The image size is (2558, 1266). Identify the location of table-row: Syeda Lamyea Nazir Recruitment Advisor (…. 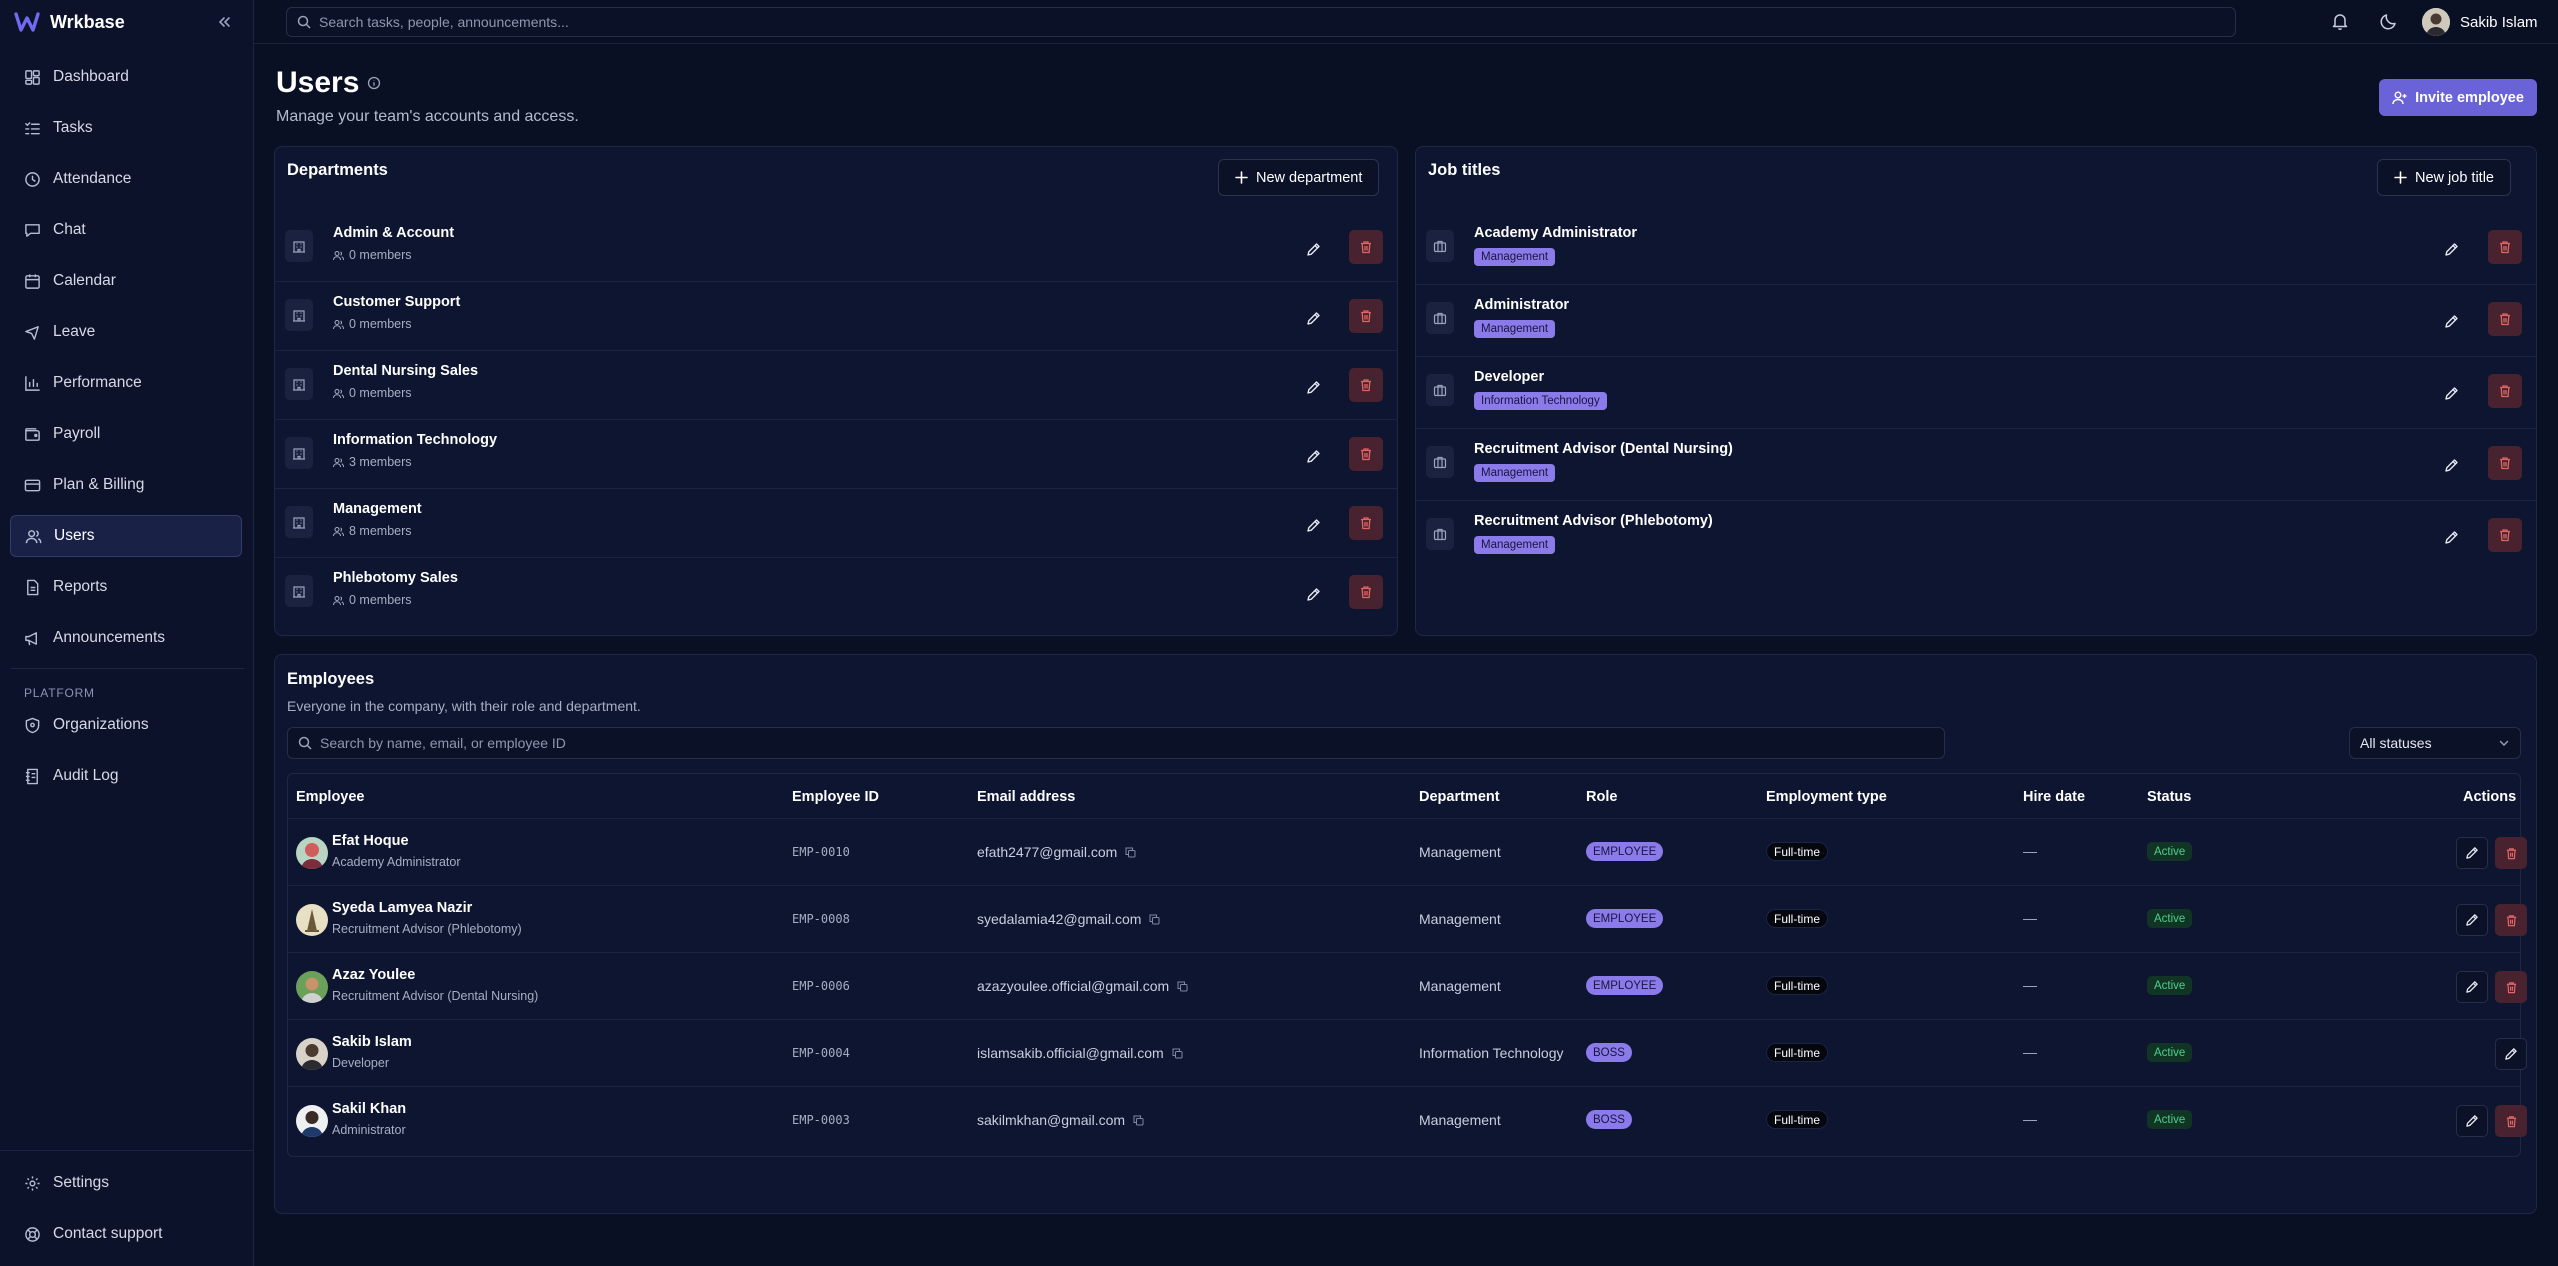
(1407, 919).